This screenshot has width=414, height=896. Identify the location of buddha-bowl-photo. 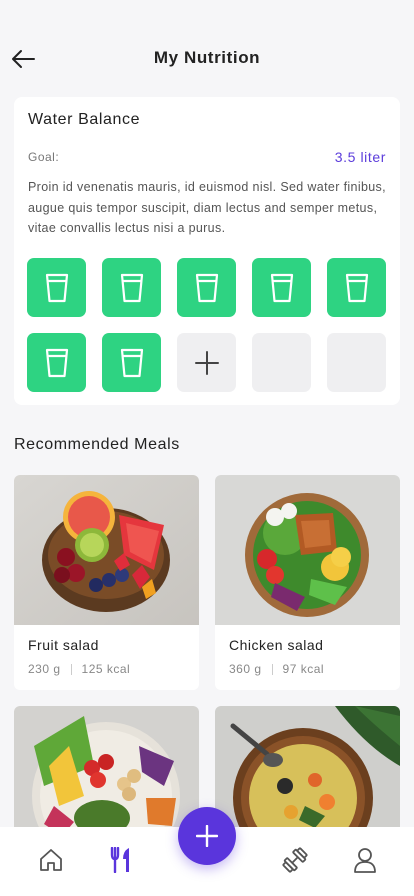
(106, 771).